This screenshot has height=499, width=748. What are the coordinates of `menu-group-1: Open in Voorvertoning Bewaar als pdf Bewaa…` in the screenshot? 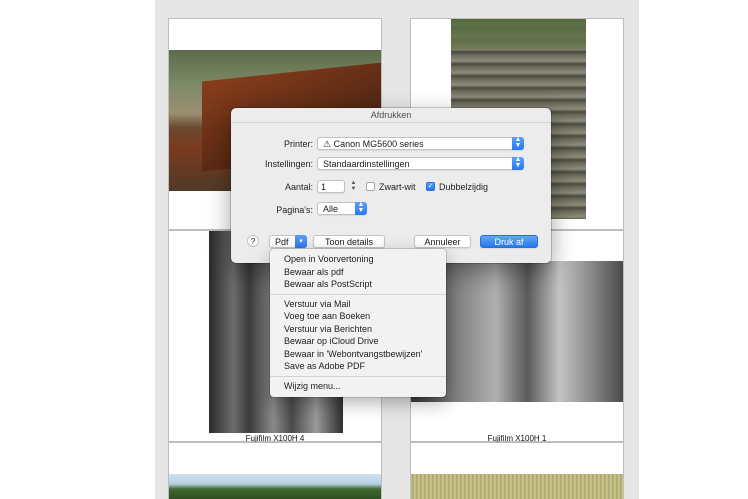 It's located at (358, 272).